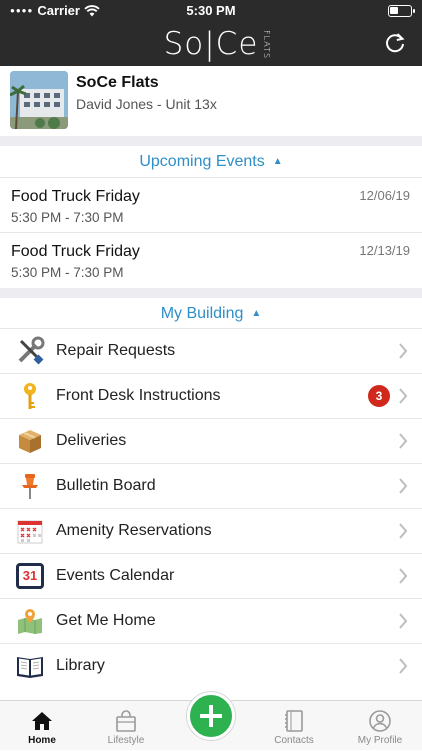 This screenshot has width=422, height=751. What do you see at coordinates (380, 740) in the screenshot?
I see `tab-label: My Profile` at bounding box center [380, 740].